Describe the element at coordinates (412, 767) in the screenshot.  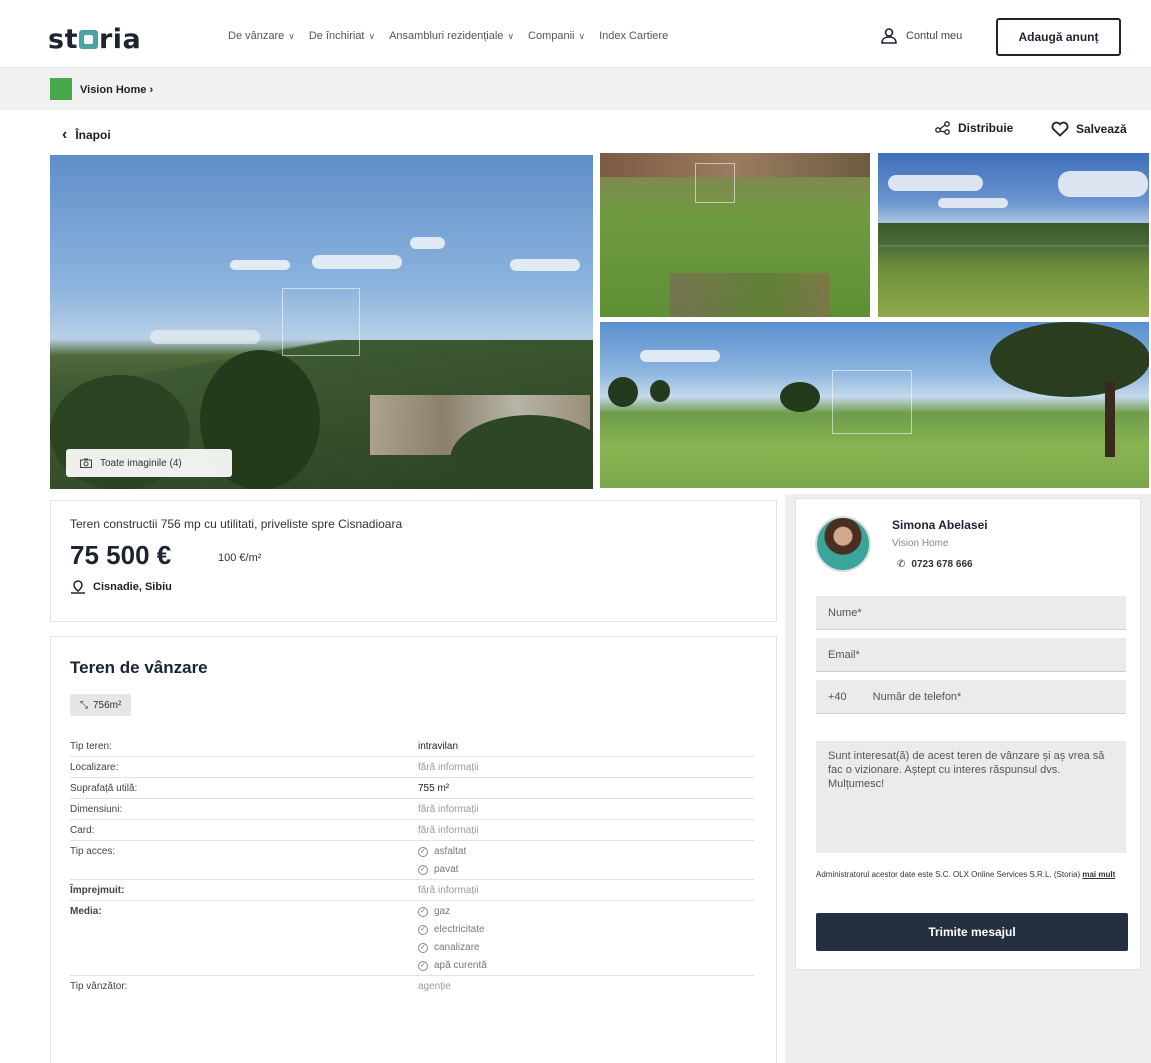
I see `table-row: Localizare: fără informații` at that location.